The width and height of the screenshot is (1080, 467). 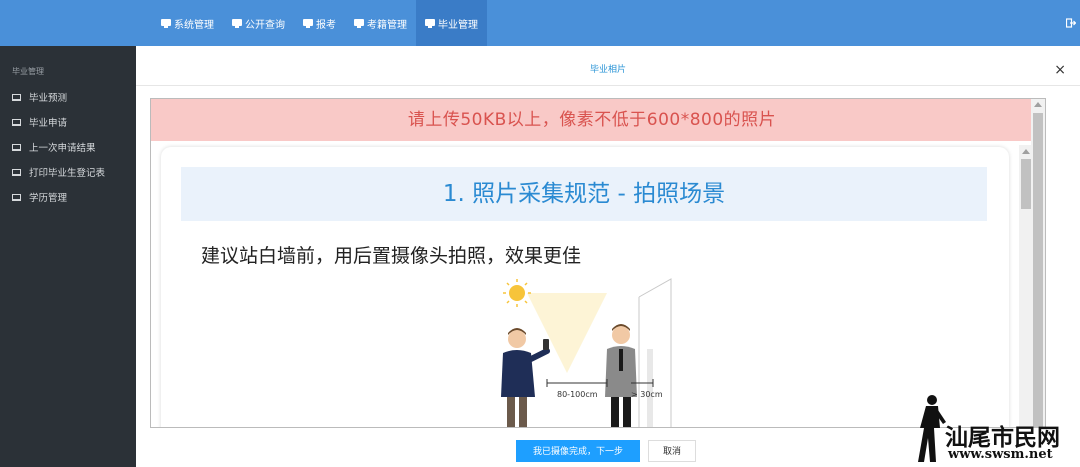 I want to click on sidebar-item-label: 学历管理, so click(x=48, y=198).